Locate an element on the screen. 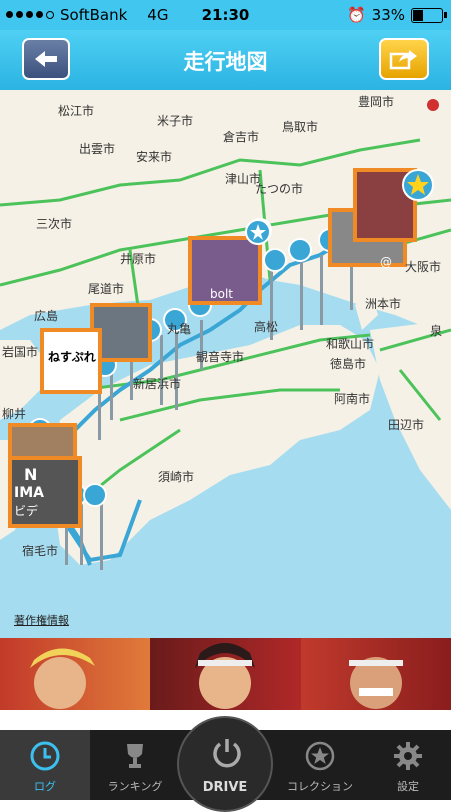 The image size is (451, 812). tab-log-label: ログ is located at coordinates (45, 786).